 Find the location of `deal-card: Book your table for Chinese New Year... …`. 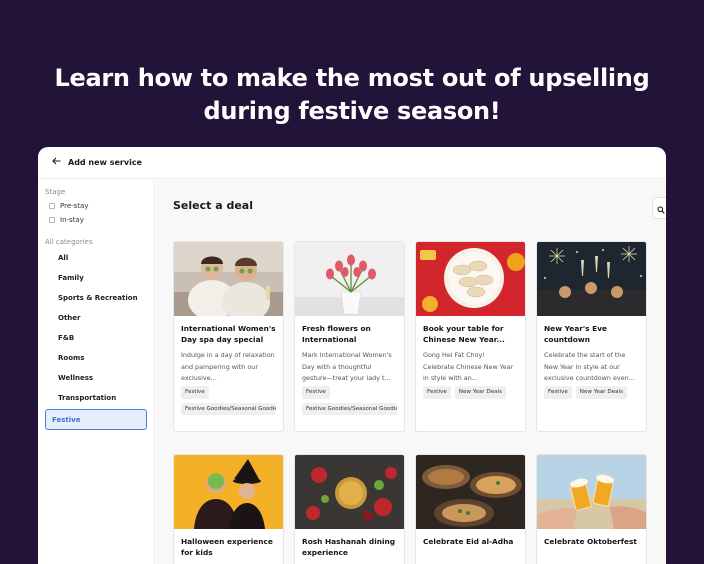

deal-card: Book your table for Chinese New Year... … is located at coordinates (470, 336).